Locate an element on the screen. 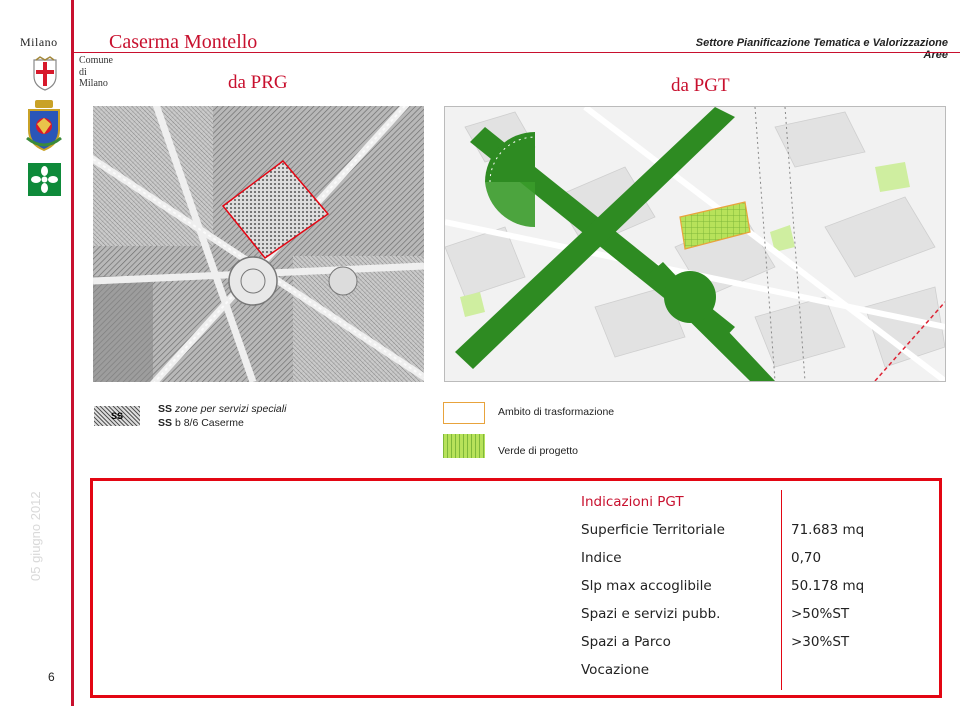 This screenshot has height=706, width=960. pgt-value-spazi-servizi: >50%ST is located at coordinates (820, 614).